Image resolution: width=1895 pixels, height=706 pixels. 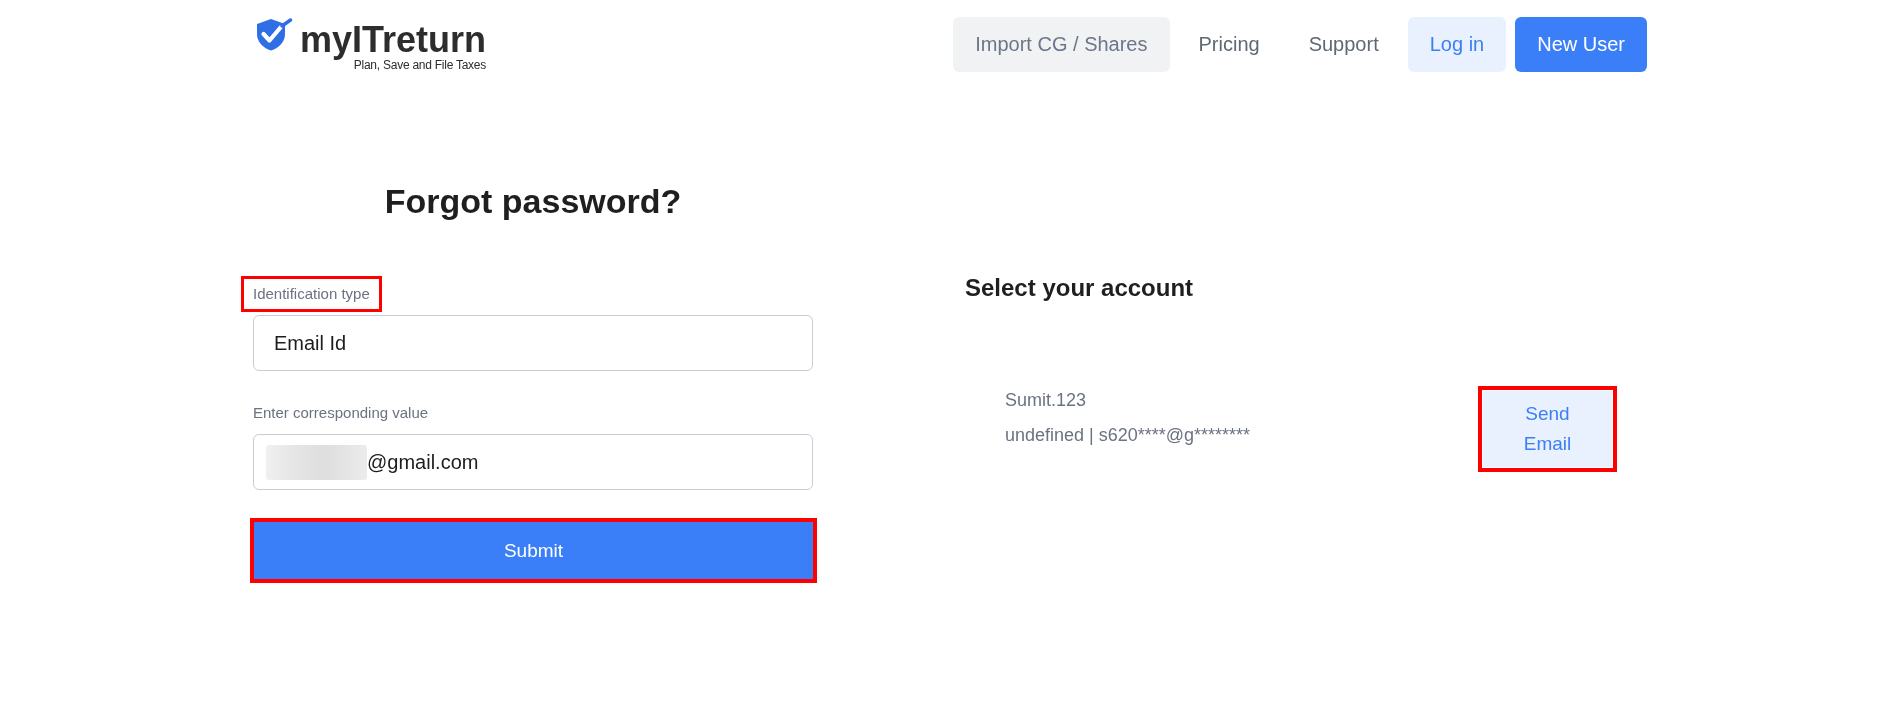 What do you see at coordinates (533, 462) in the screenshot?
I see `input-field: @gmail.com` at bounding box center [533, 462].